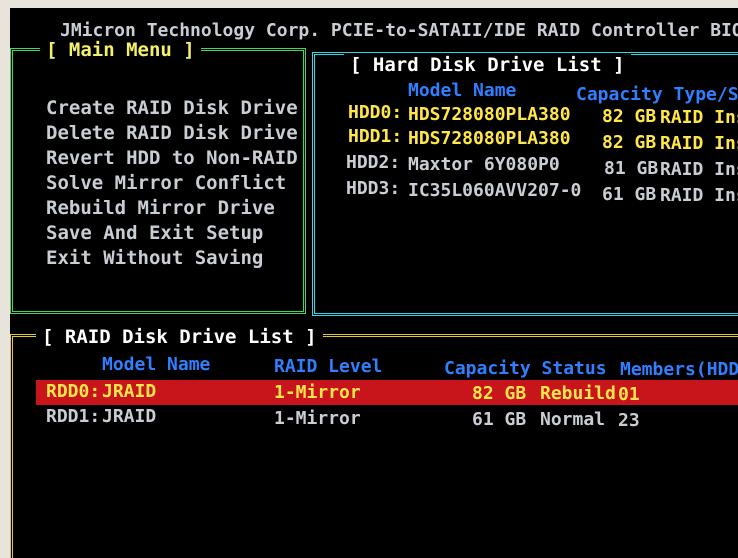 This screenshot has width=738, height=558. What do you see at coordinates (166, 183) in the screenshot?
I see `menu-item-solve-mirror: Solve Mirror Conflict` at bounding box center [166, 183].